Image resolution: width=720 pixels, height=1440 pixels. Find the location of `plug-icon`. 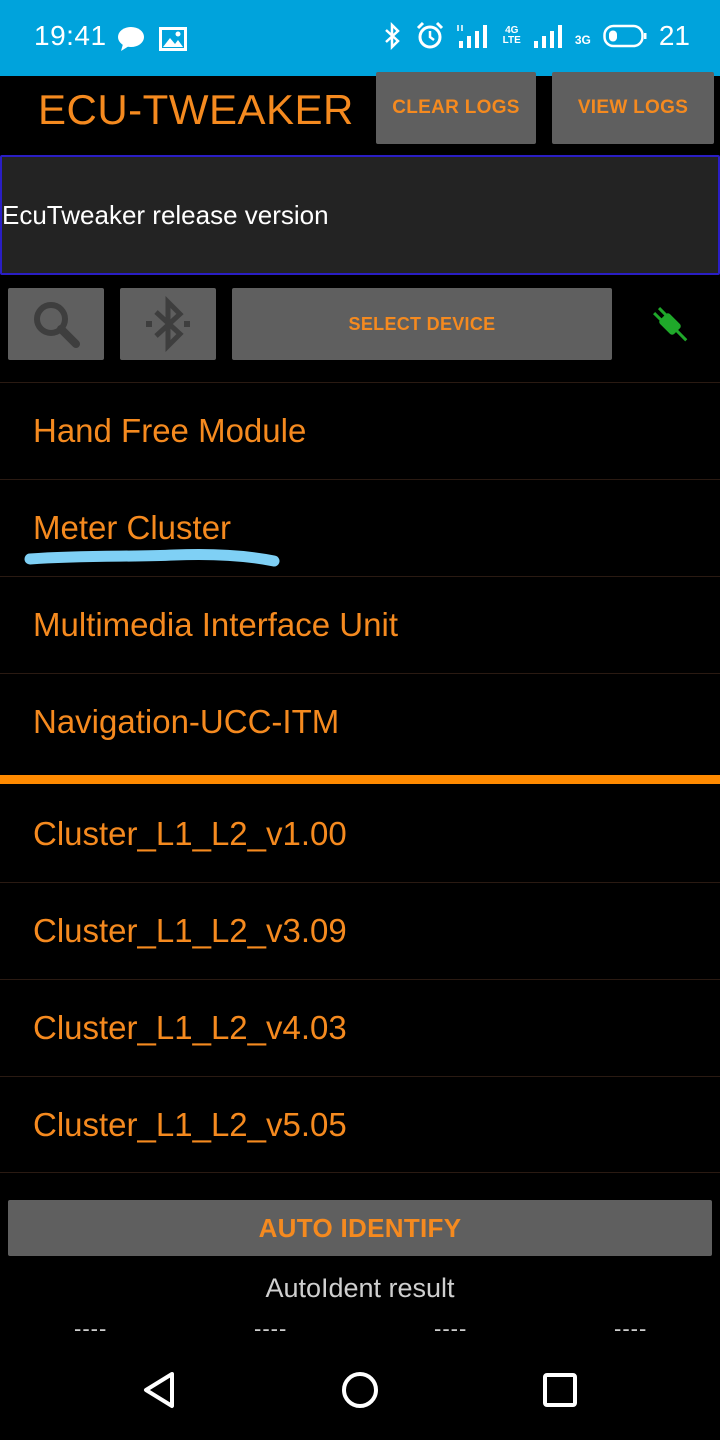

plug-icon is located at coordinates (670, 324).